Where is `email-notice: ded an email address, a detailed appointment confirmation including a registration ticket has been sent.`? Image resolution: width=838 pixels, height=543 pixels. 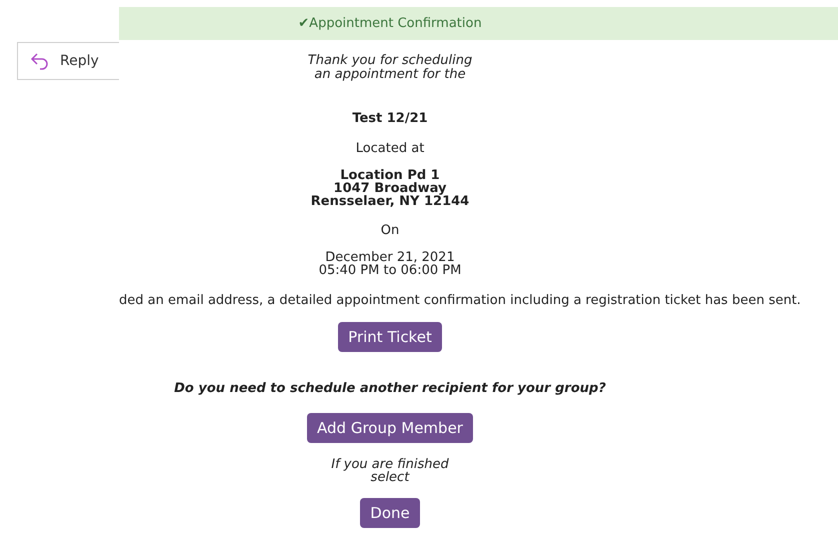 email-notice: ded an email address, a detailed appointment confirmation including a registration ticket has been sent. is located at coordinates (460, 301).